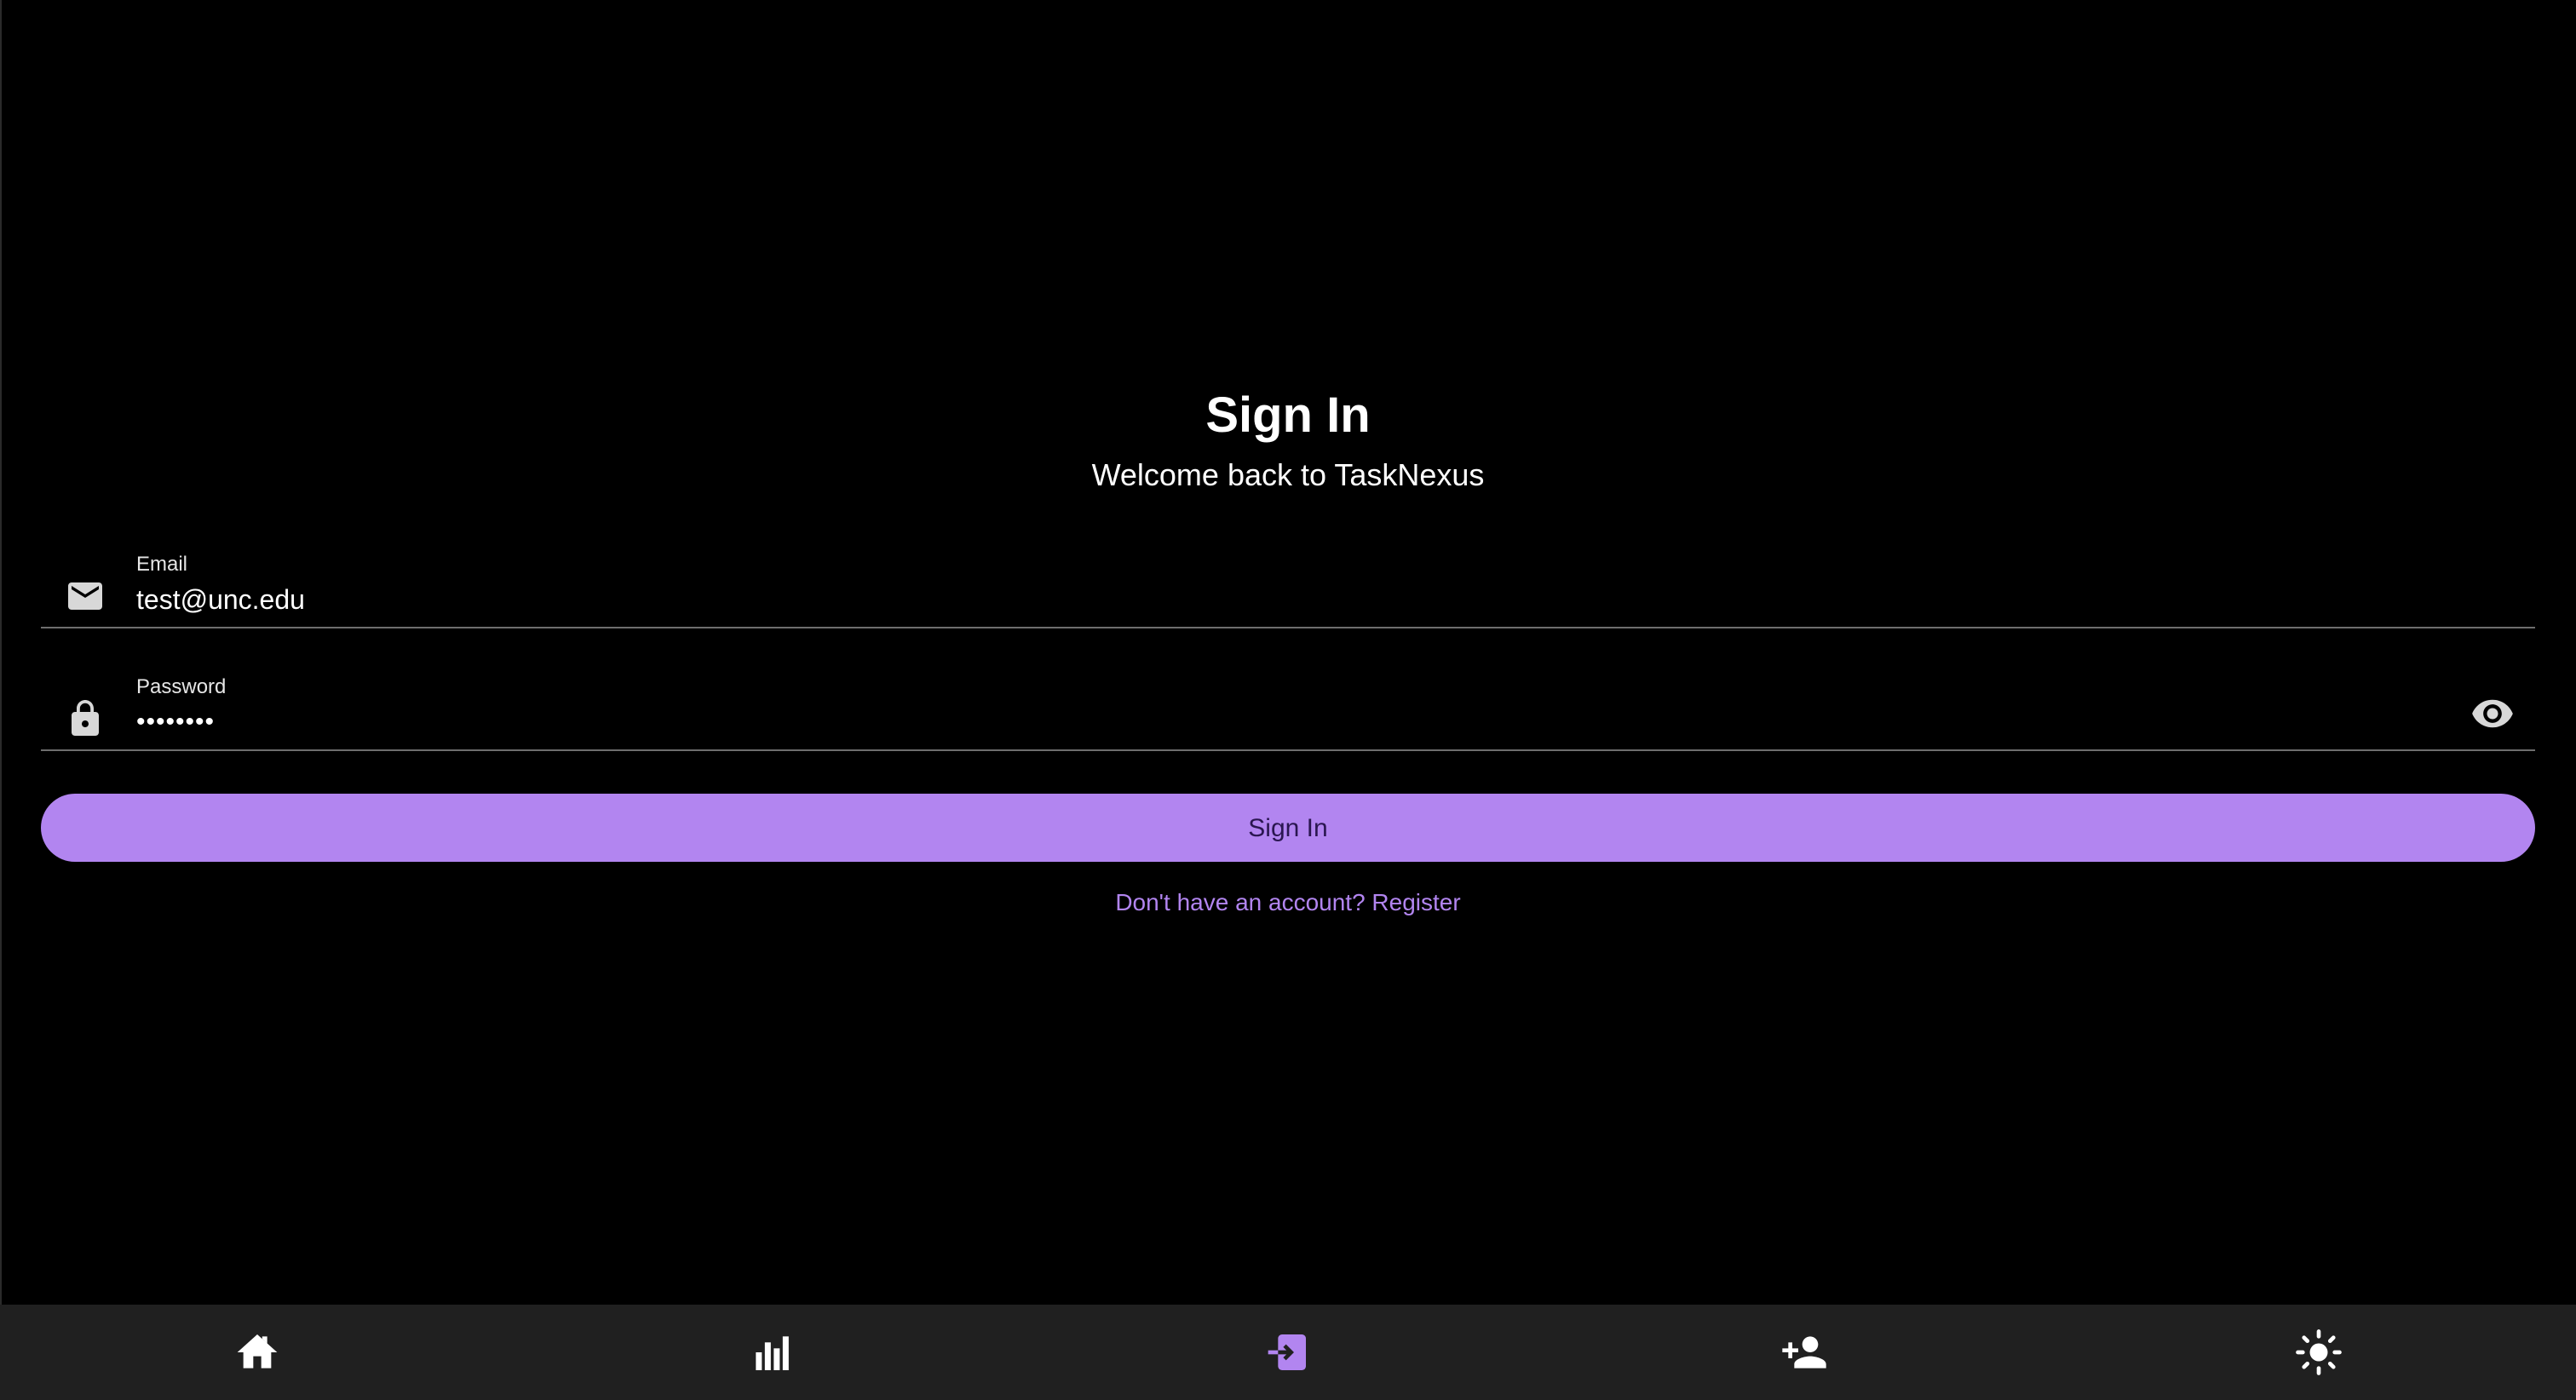 This screenshot has height=1400, width=2576. I want to click on register-link: Don't have an account? Register, so click(1288, 903).